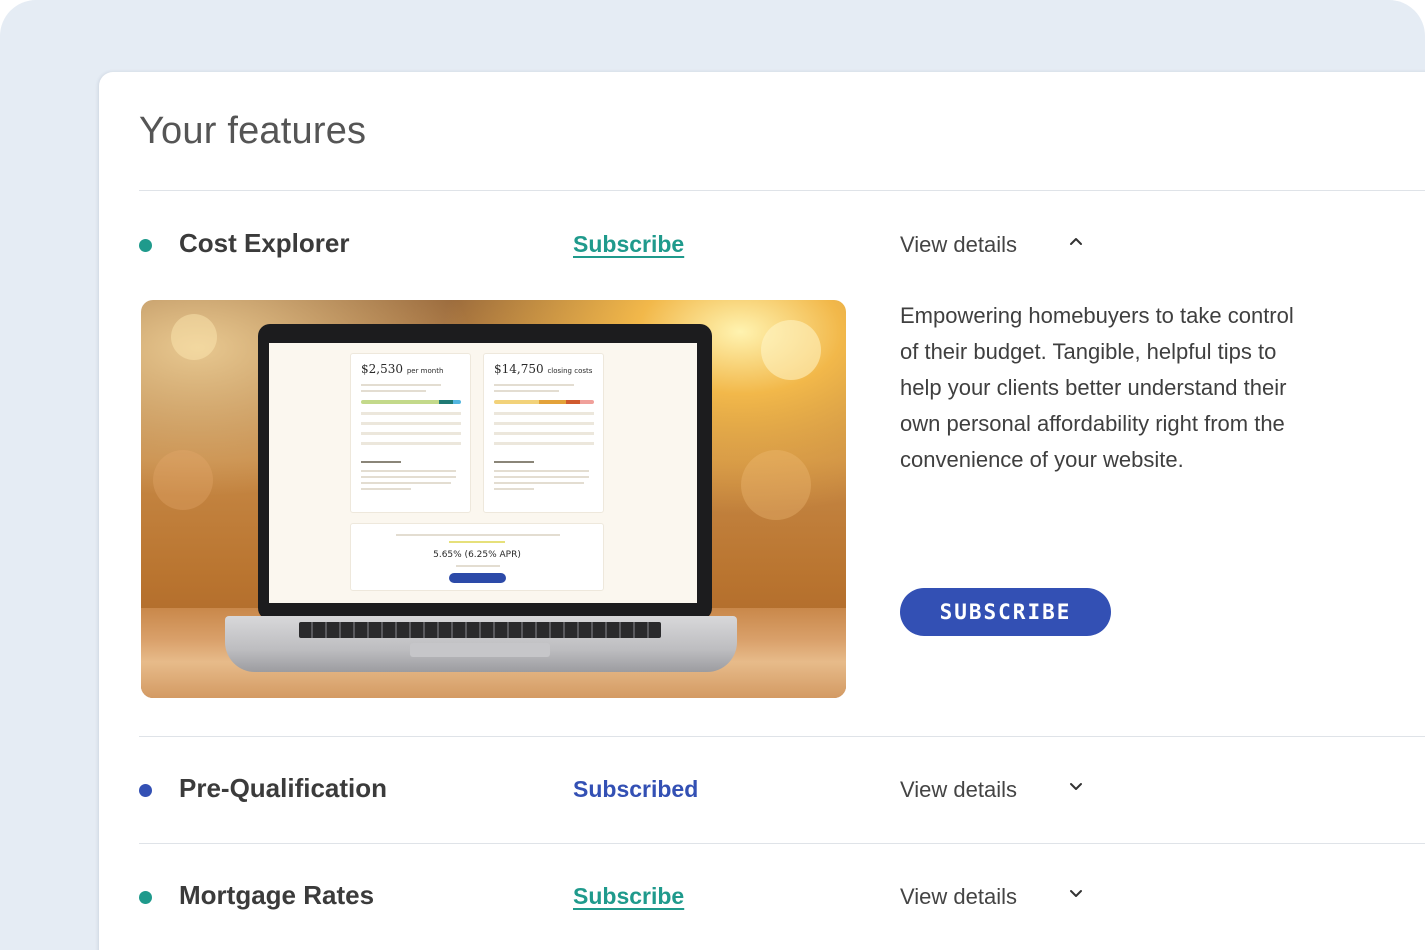  Describe the element at coordinates (543, 369) in the screenshot. I see `closing-amount: $14,750 closing costs` at that location.